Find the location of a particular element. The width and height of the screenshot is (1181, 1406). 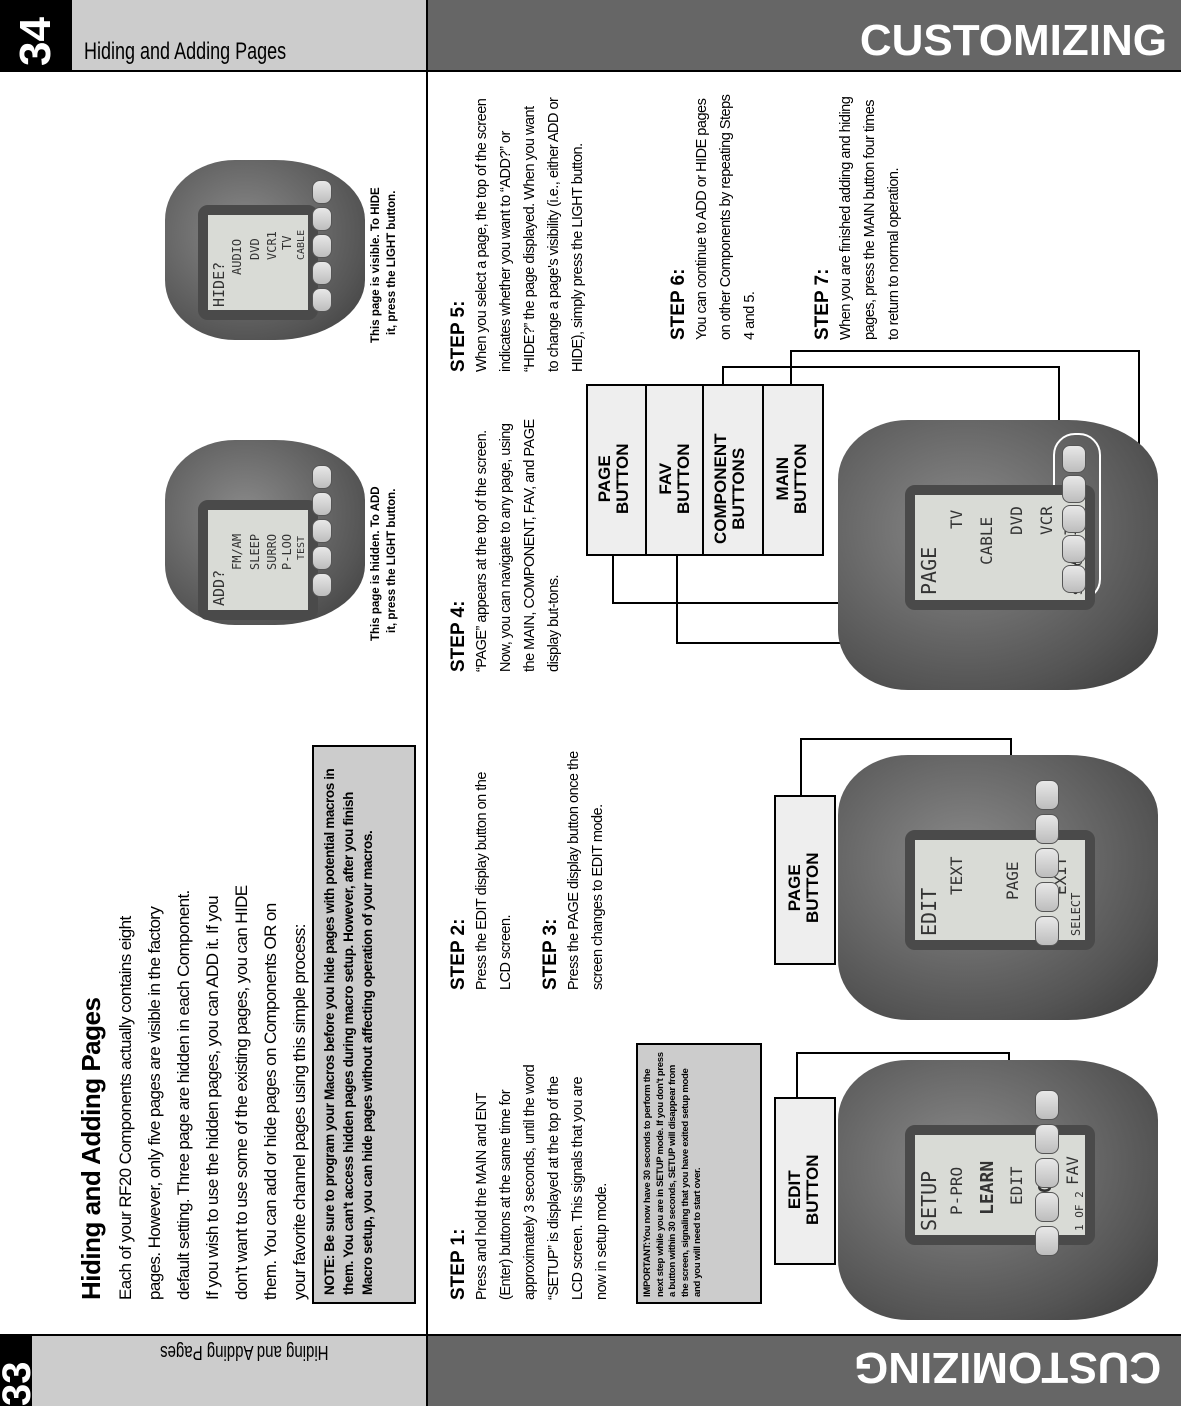

section-header-bar: Hiding and Adding Pages is located at coordinates (249, 35).